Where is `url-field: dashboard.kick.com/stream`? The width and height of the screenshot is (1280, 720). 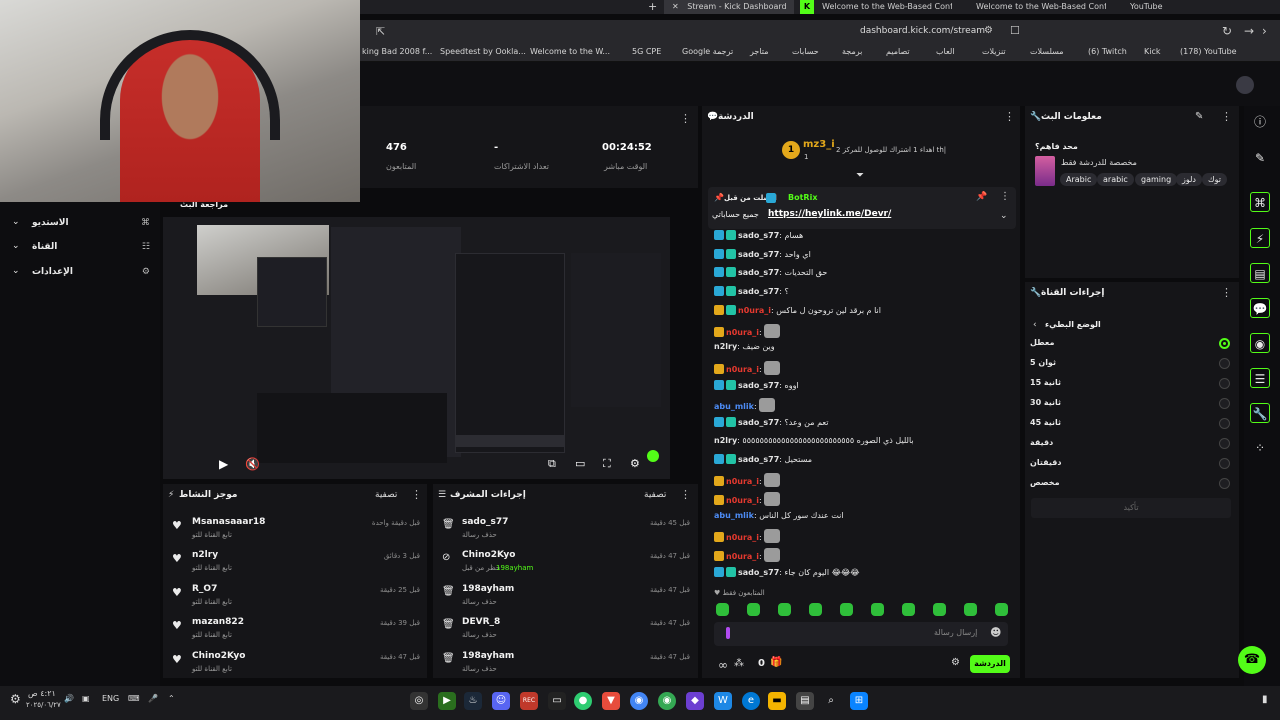
url-field: dashboard.kick.com/stream is located at coordinates (922, 31).